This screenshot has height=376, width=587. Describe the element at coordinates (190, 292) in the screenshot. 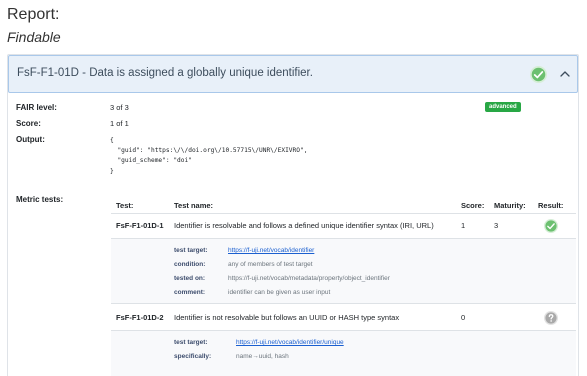

I see `detail-label: comment:` at that location.